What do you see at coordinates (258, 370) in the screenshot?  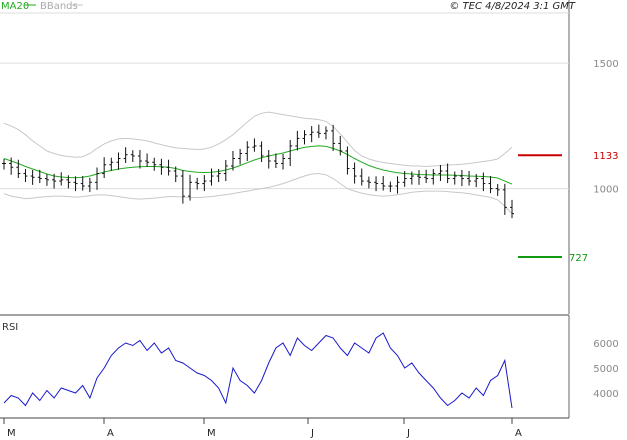 I see `rsi-line` at bounding box center [258, 370].